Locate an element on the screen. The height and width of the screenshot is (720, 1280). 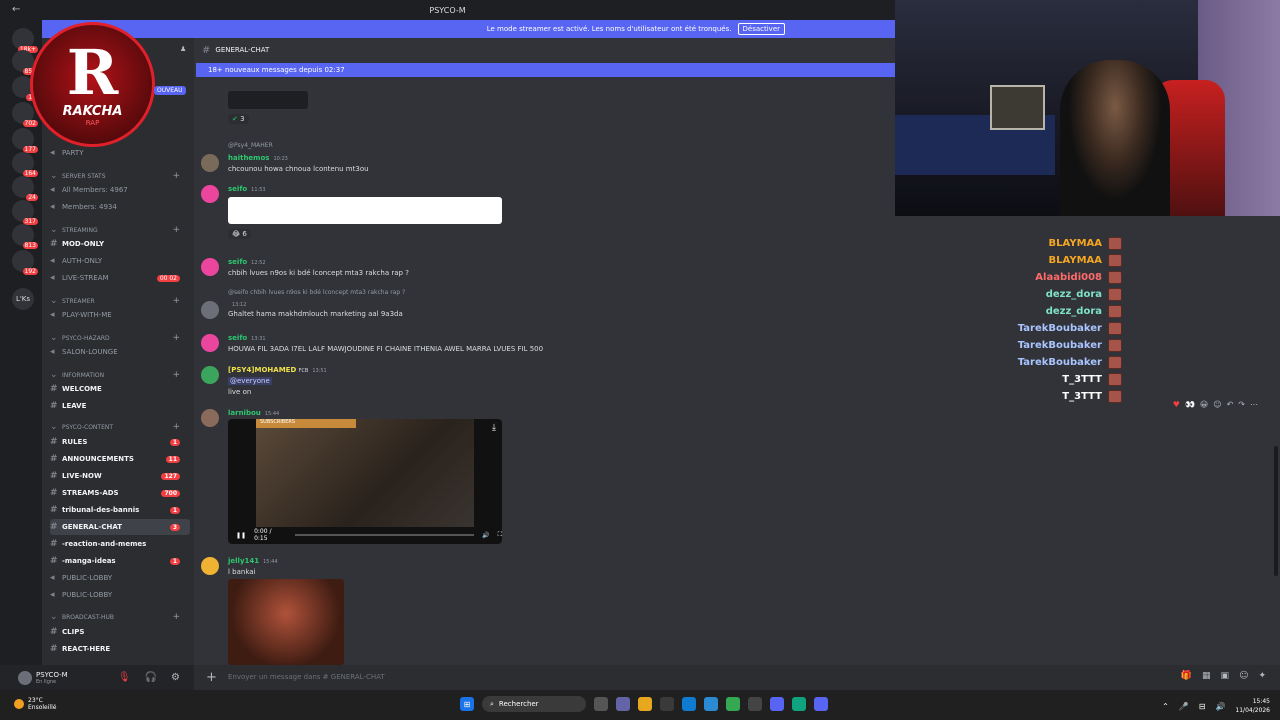
mic-icon: 🎤 is located at coordinates (1184, 706).